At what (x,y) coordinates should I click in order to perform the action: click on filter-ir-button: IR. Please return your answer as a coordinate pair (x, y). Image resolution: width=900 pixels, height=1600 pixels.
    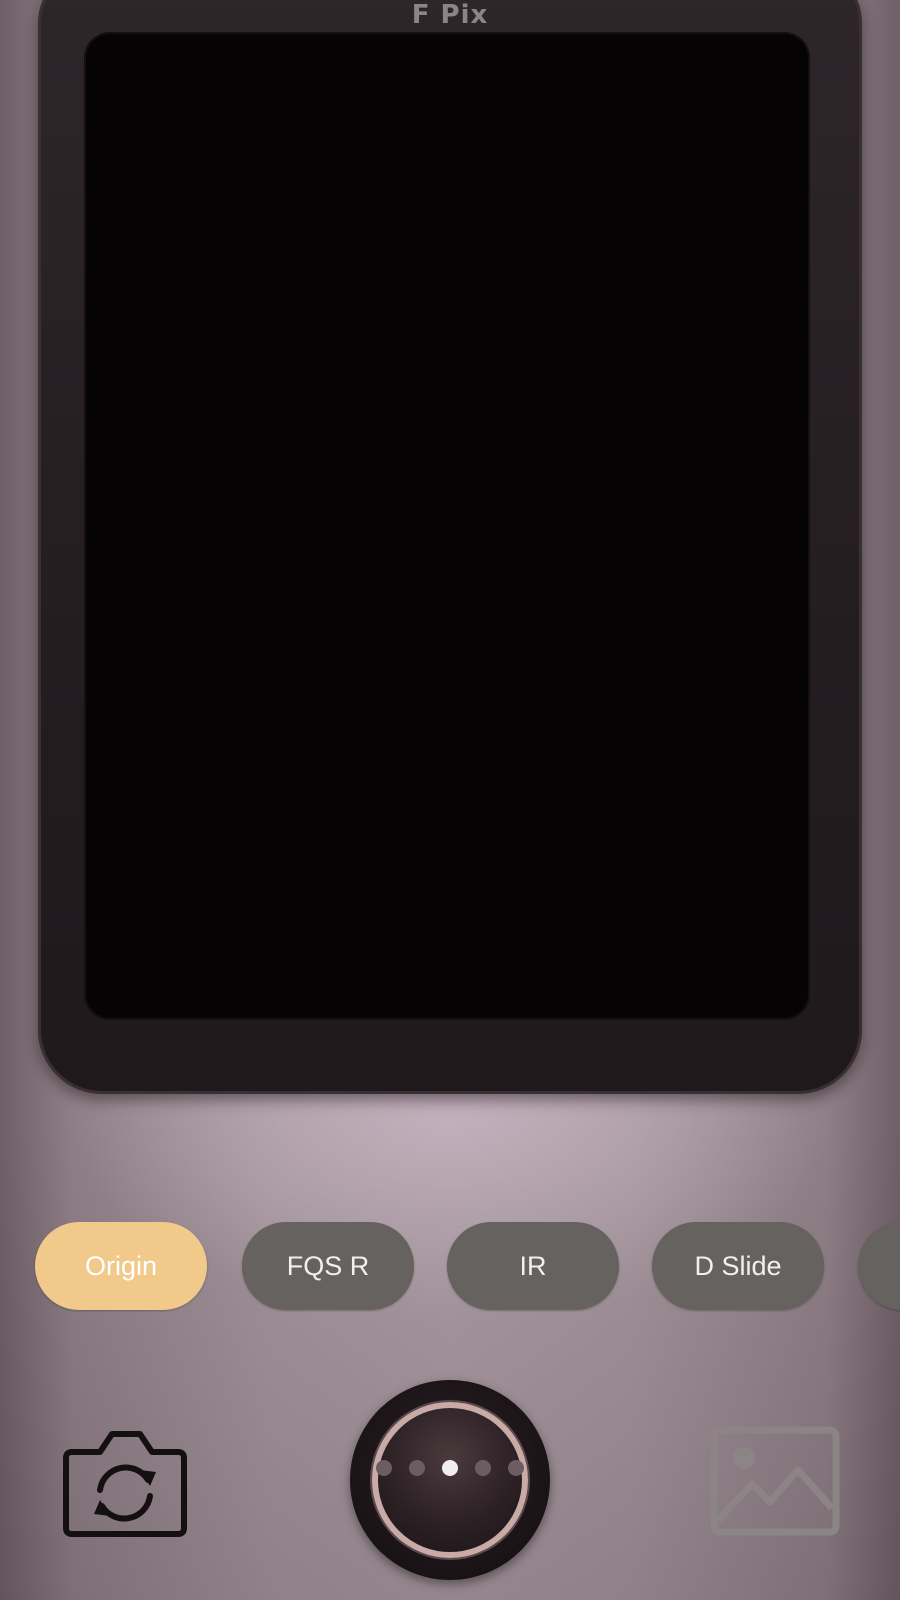
    Looking at the image, I should click on (533, 1266).